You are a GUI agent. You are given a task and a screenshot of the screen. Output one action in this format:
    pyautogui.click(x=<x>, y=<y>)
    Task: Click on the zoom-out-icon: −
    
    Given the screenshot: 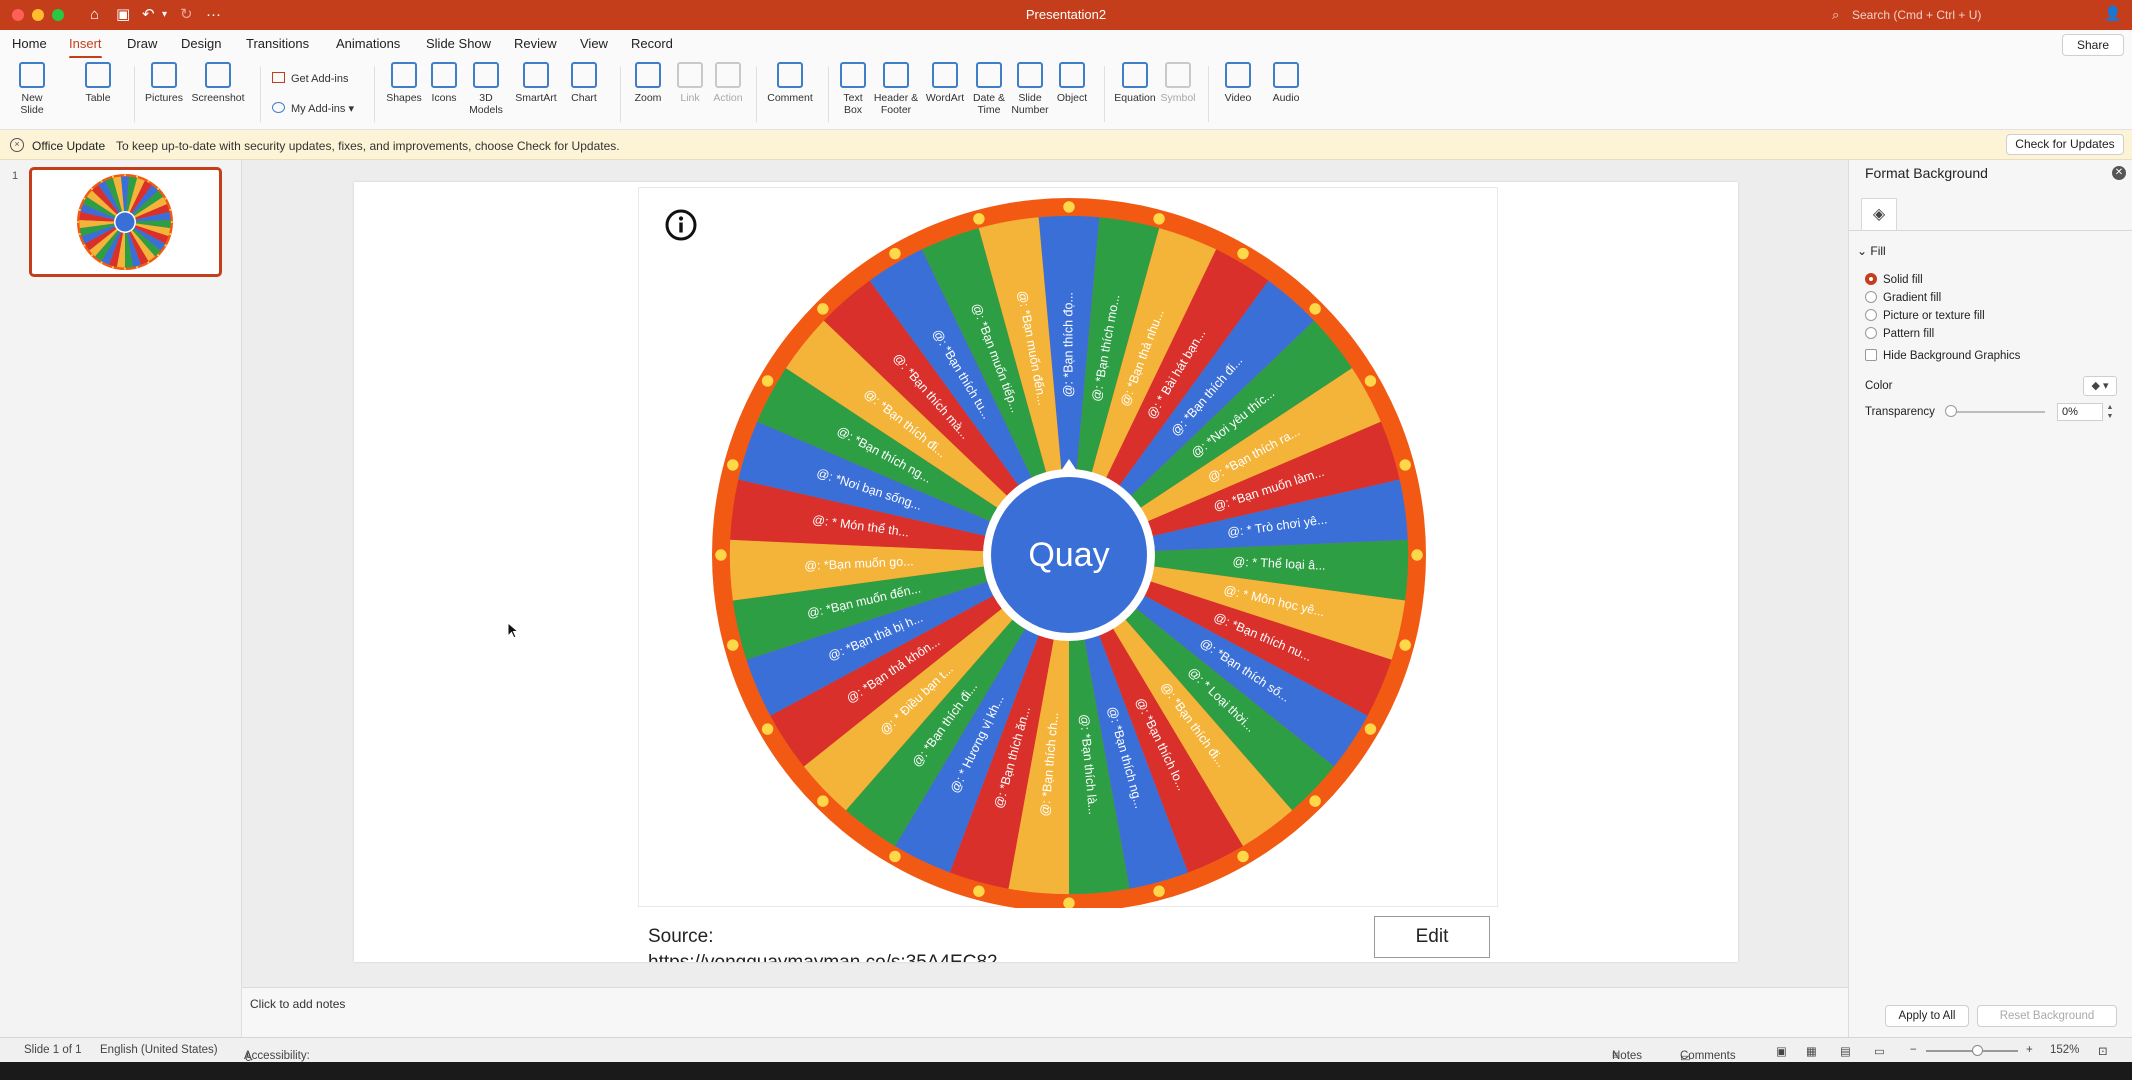 What is the action you would take?
    pyautogui.click(x=1913, y=1050)
    